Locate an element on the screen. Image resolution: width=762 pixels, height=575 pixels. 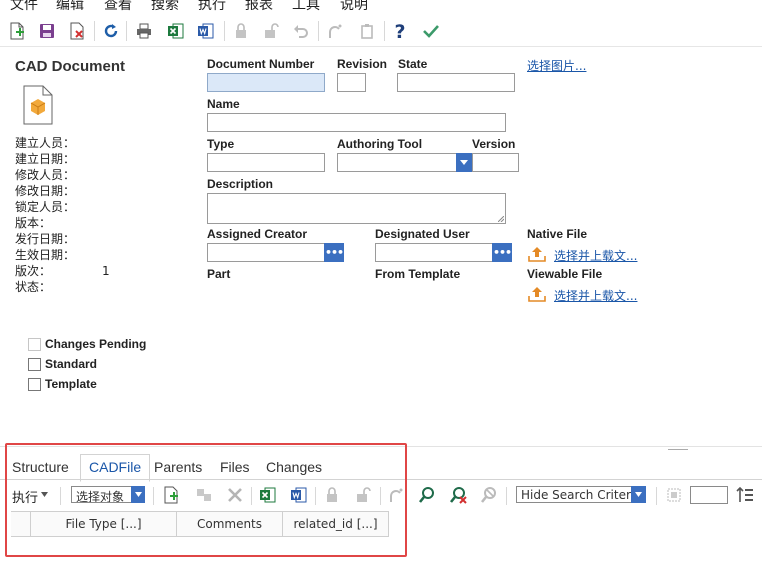
menu-reports: 报表 is located at coordinates (259, 7).